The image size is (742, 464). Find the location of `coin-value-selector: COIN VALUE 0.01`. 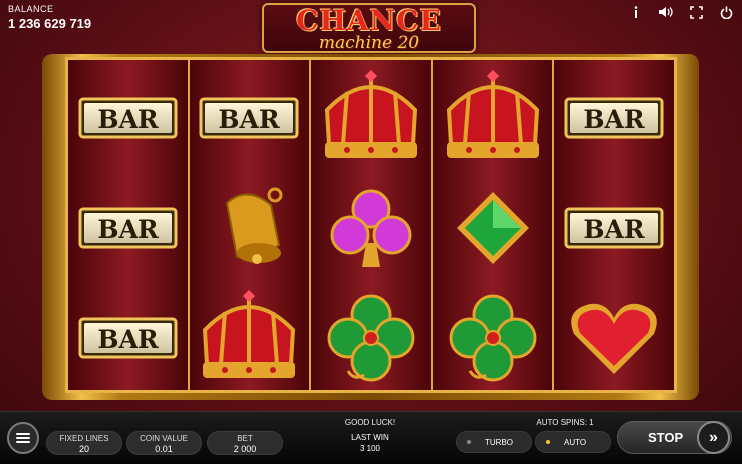

coin-value-selector: COIN VALUE 0.01 is located at coordinates (164, 443).